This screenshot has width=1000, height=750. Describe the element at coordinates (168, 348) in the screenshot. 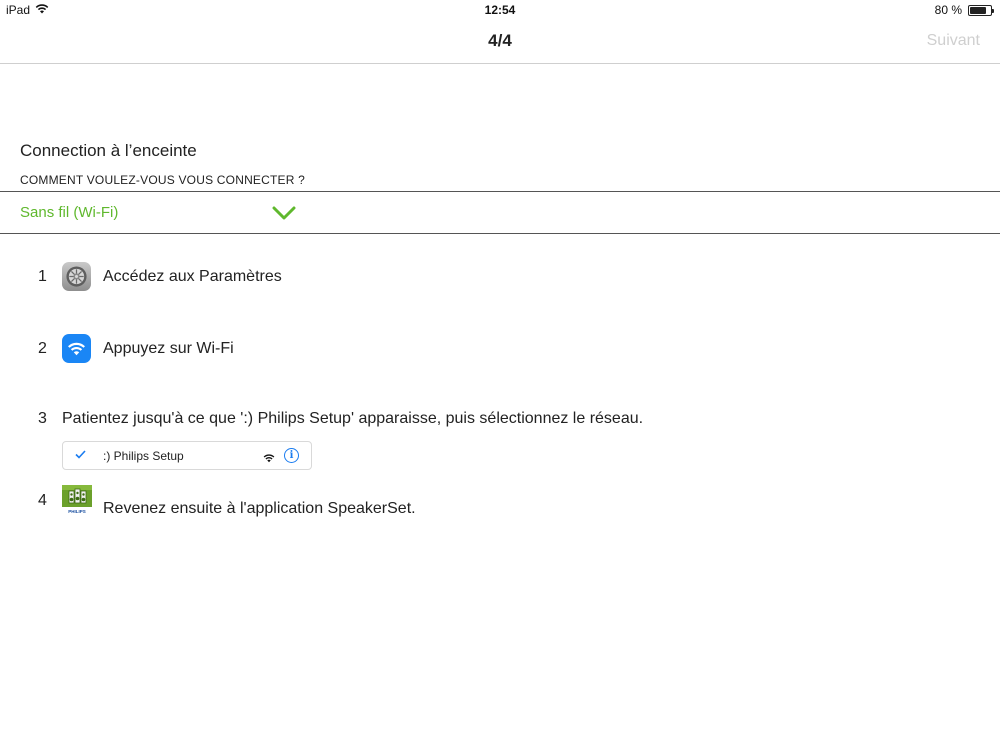

I see `step-2-text: Appuyez sur Wi-Fi` at that location.